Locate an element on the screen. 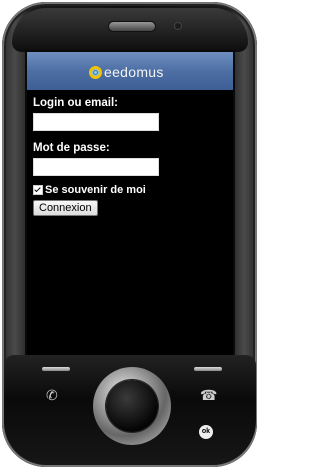 This screenshot has height=470, width=320. call-icon: ✆ is located at coordinates (52, 395).